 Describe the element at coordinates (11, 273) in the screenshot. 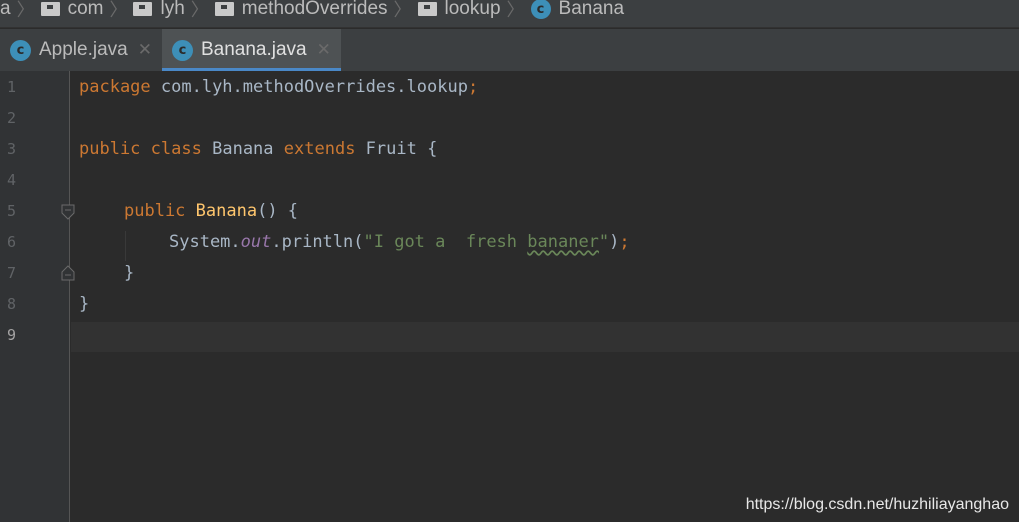

I see `line-number: 7` at that location.